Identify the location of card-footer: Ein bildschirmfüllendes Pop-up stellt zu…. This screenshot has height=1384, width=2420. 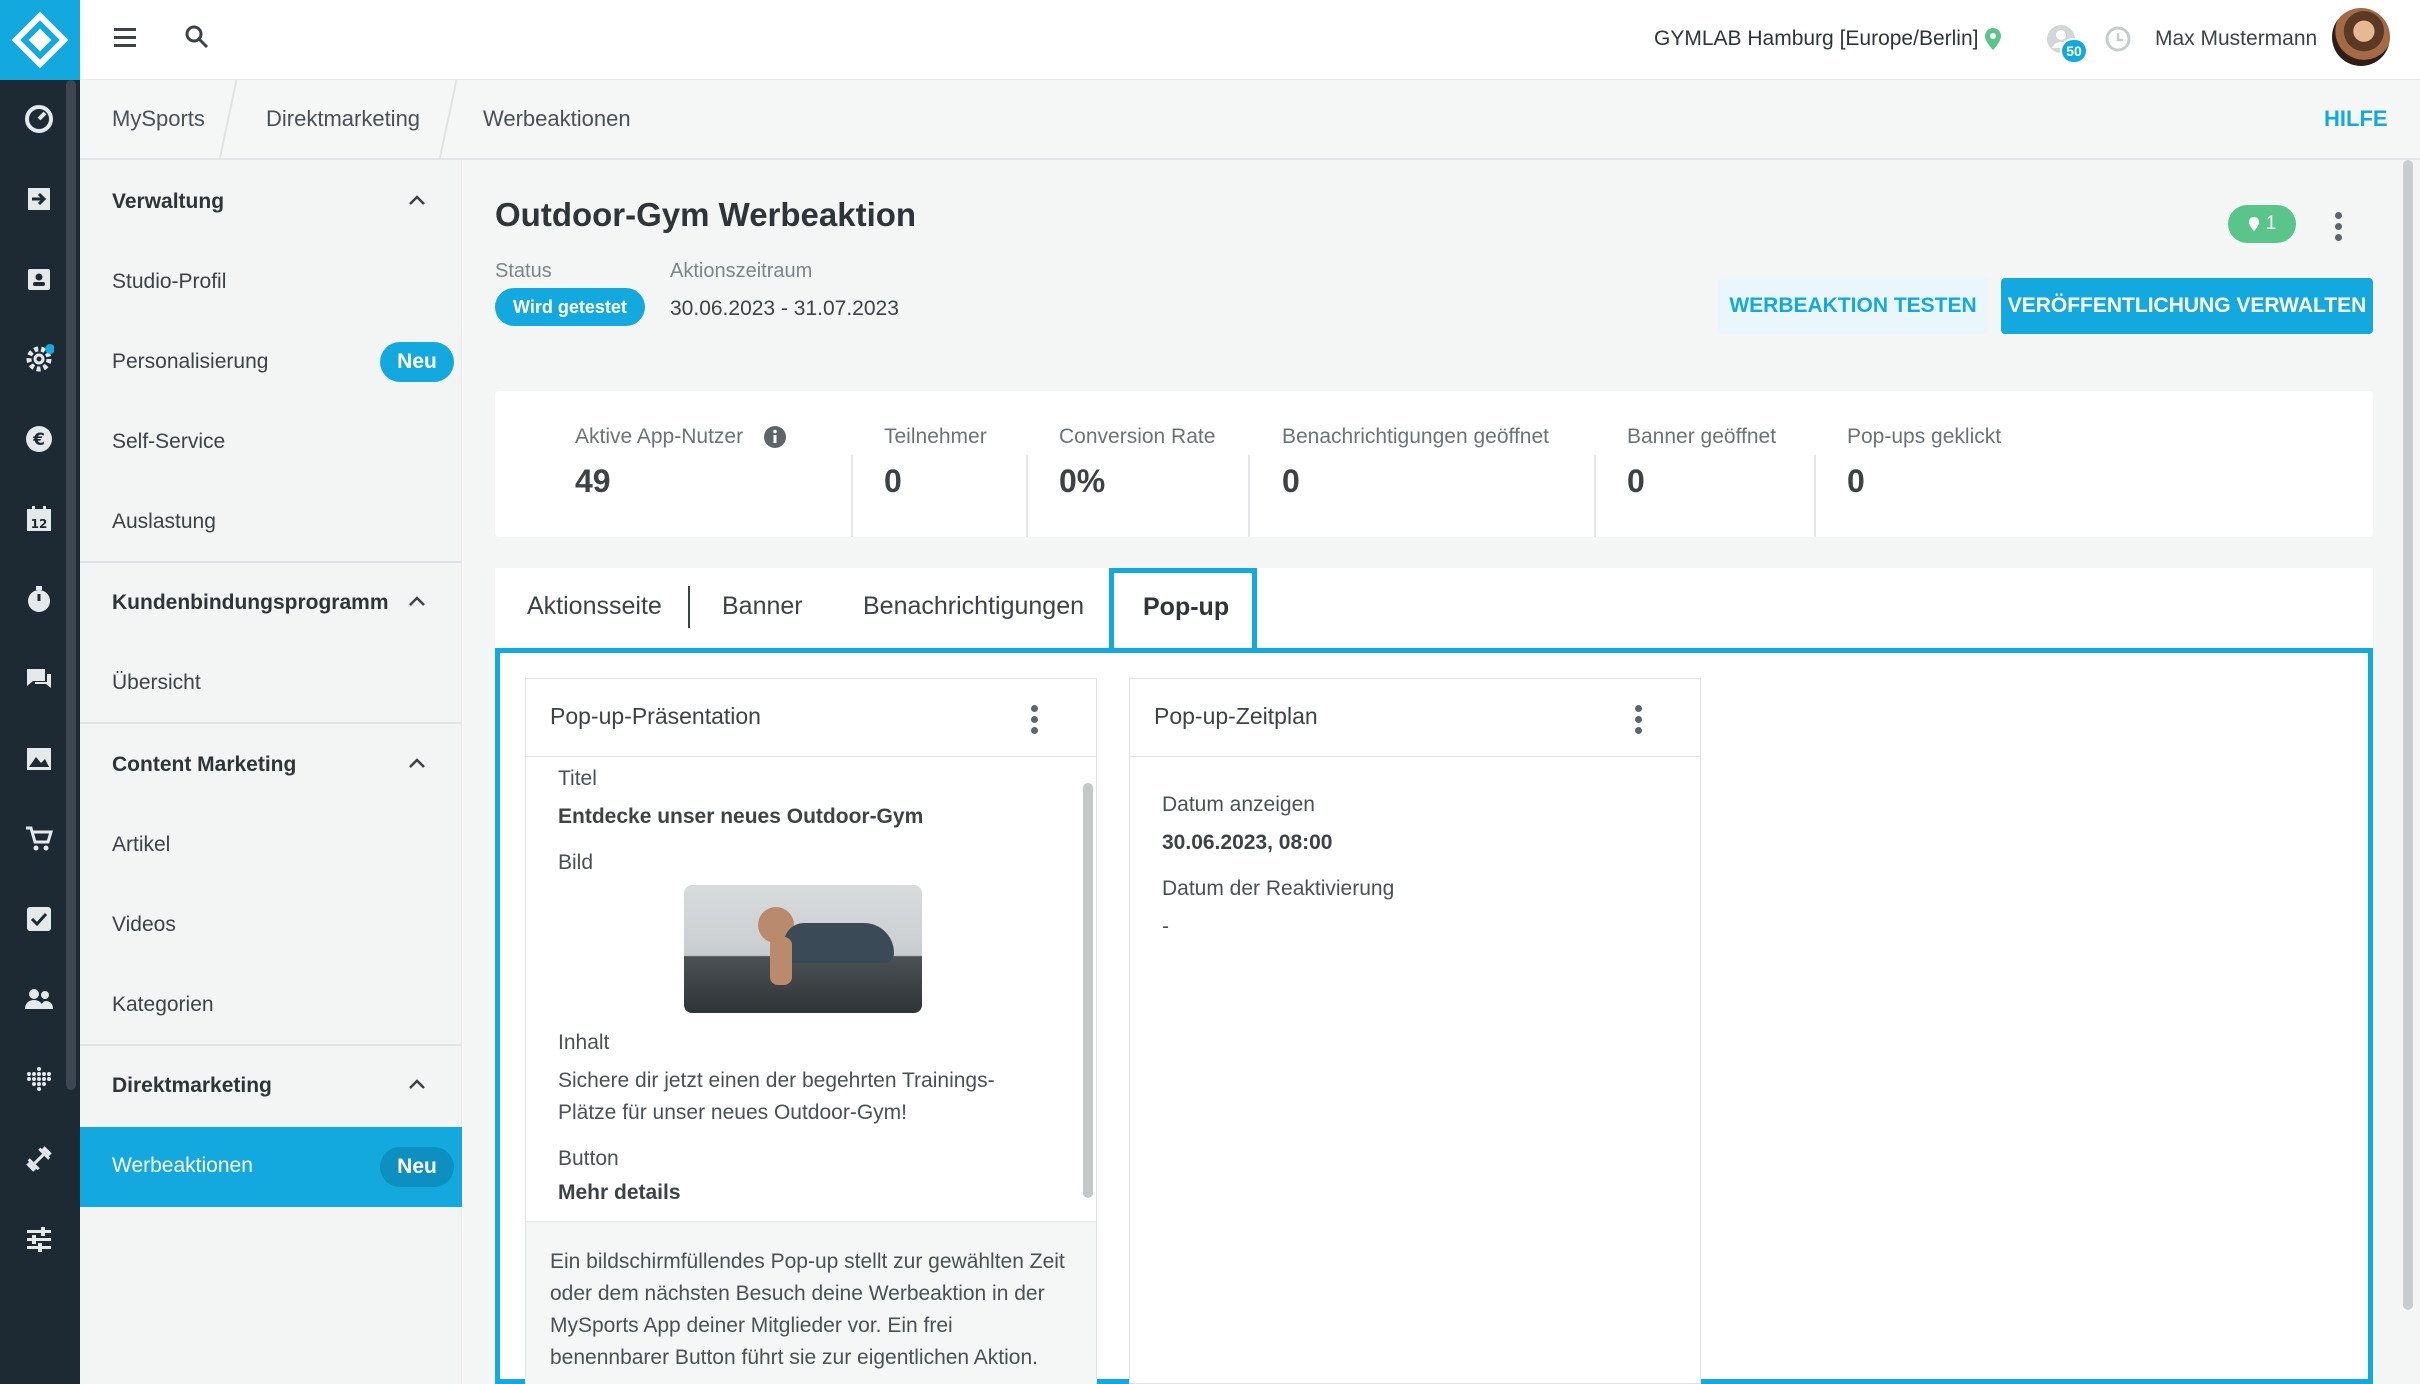
(811, 1302).